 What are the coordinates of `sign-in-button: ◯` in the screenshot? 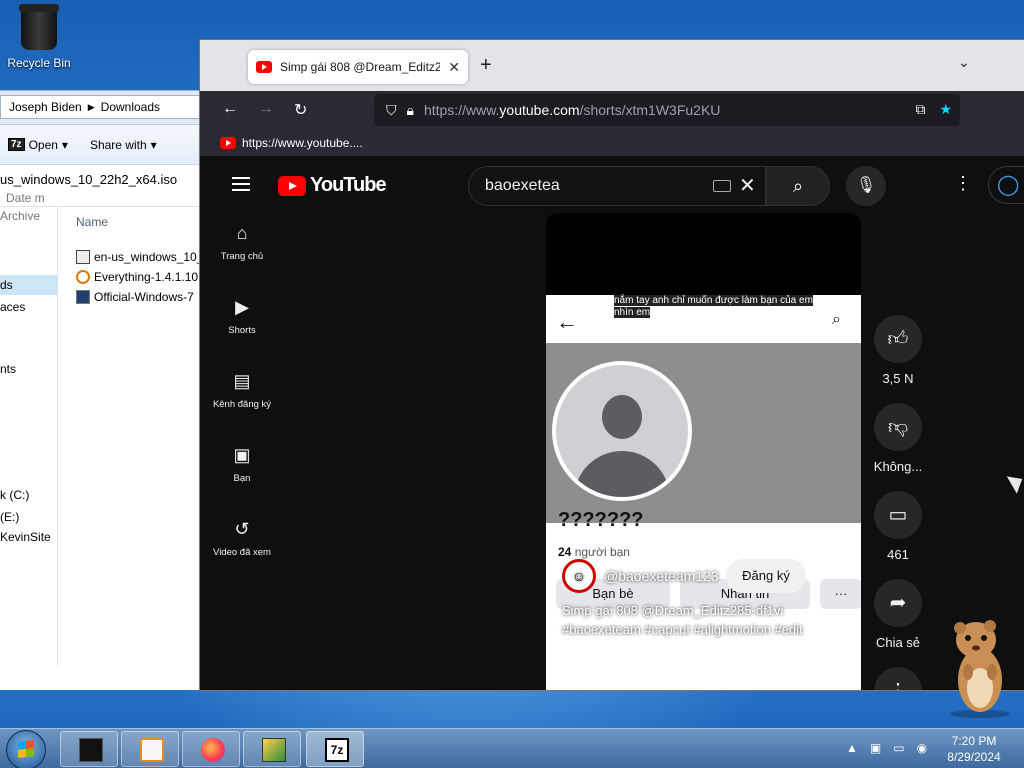 It's located at (1006, 185).